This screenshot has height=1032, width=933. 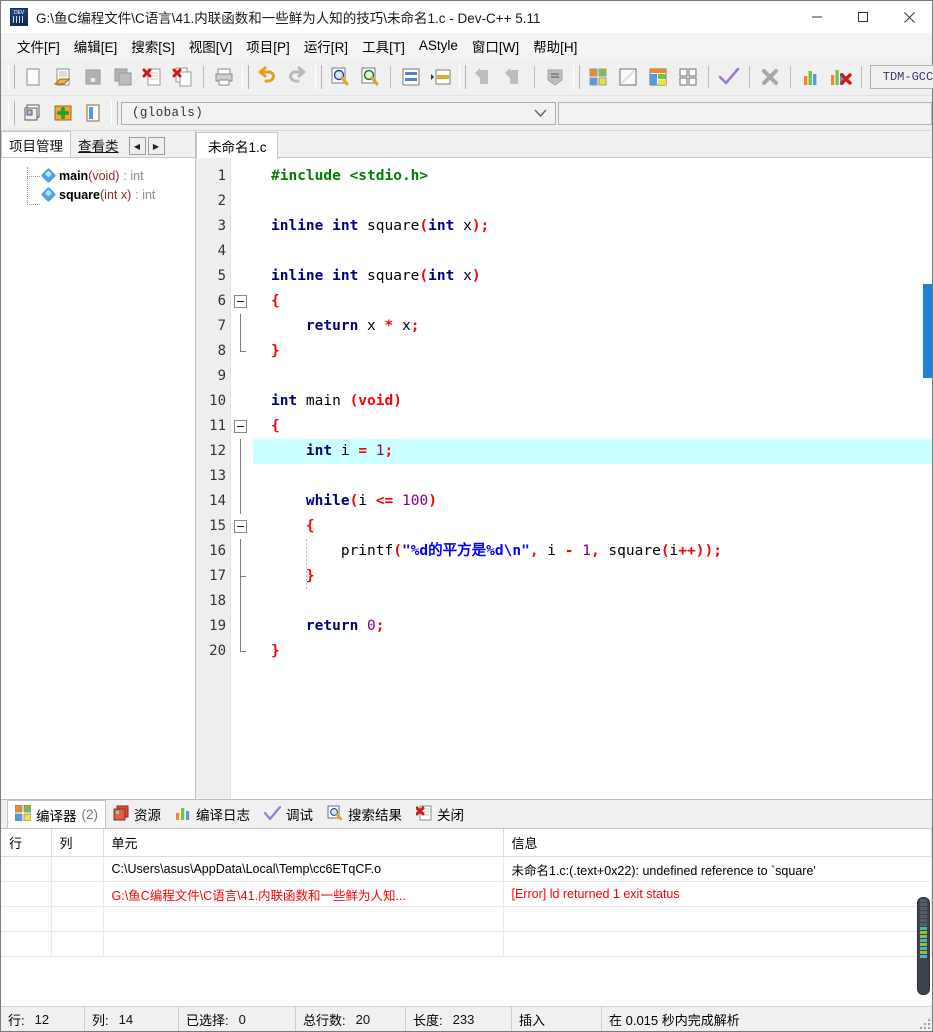 What do you see at coordinates (592, 401) in the screenshot?
I see `code-line: int main (void)` at bounding box center [592, 401].